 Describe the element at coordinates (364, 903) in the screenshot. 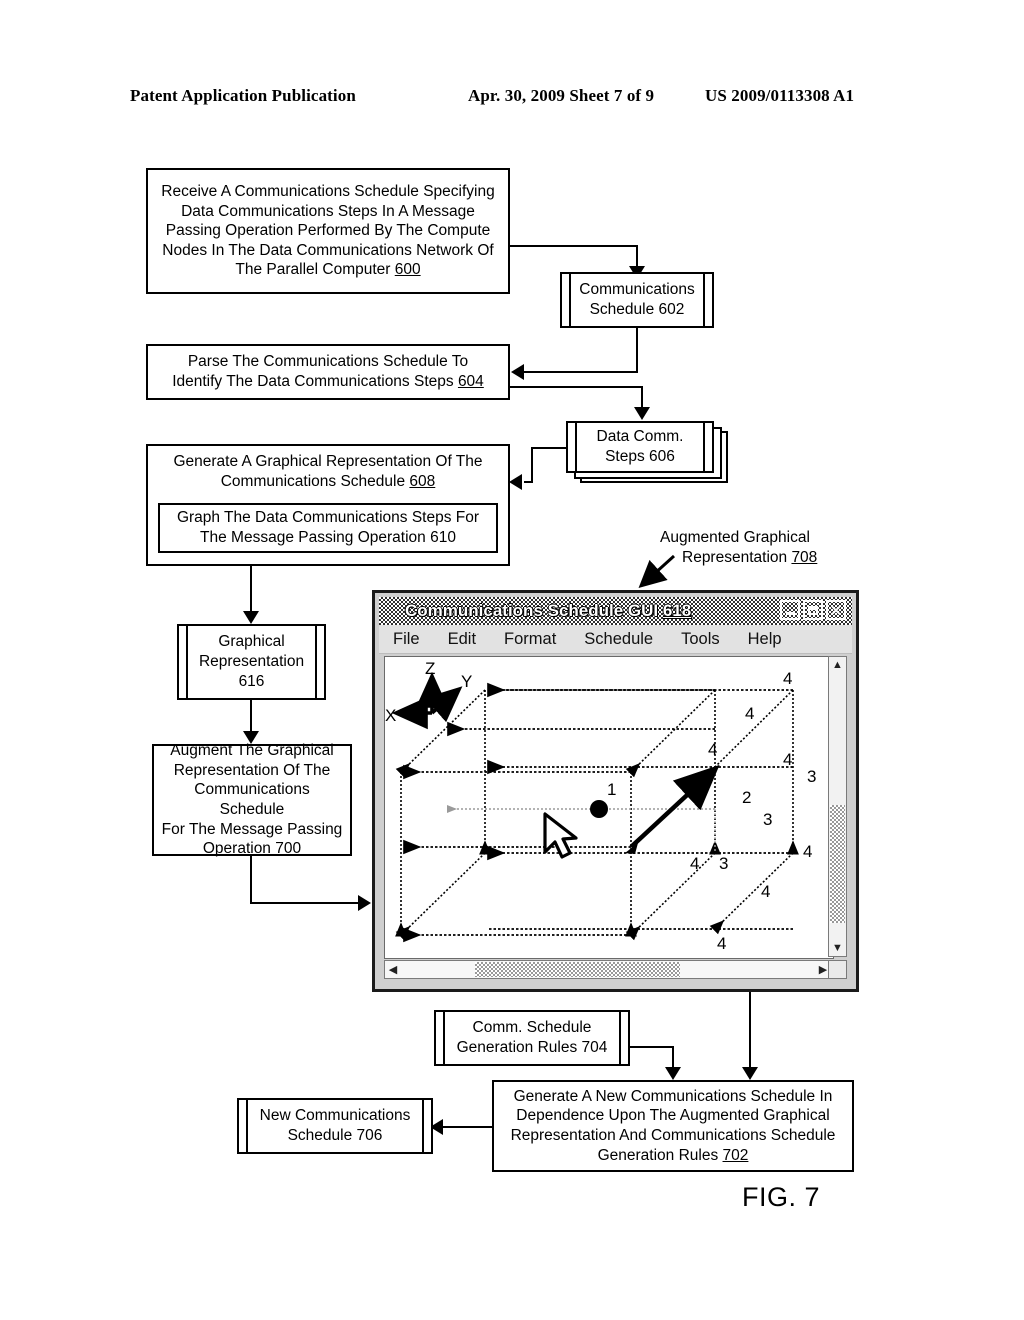

I see `arrowhead-into-gui` at that location.